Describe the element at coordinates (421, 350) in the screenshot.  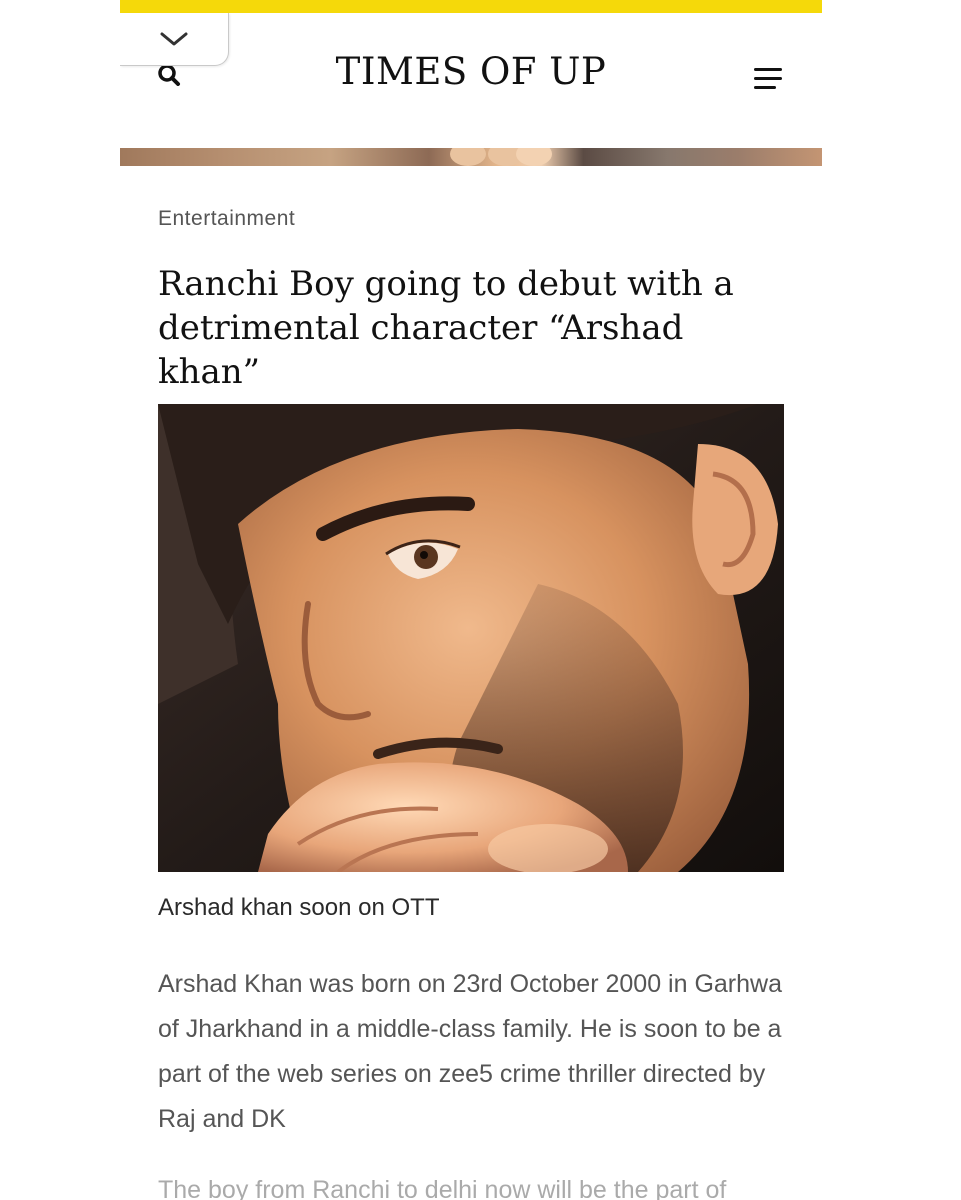
I see `headline-line-2: detrimental character “Arshad khan”` at that location.